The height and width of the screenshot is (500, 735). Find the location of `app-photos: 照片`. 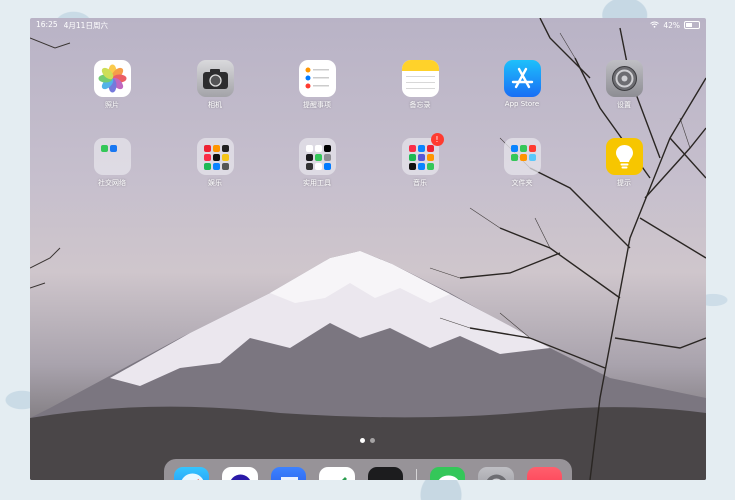

app-photos: 照片 is located at coordinates (112, 85).